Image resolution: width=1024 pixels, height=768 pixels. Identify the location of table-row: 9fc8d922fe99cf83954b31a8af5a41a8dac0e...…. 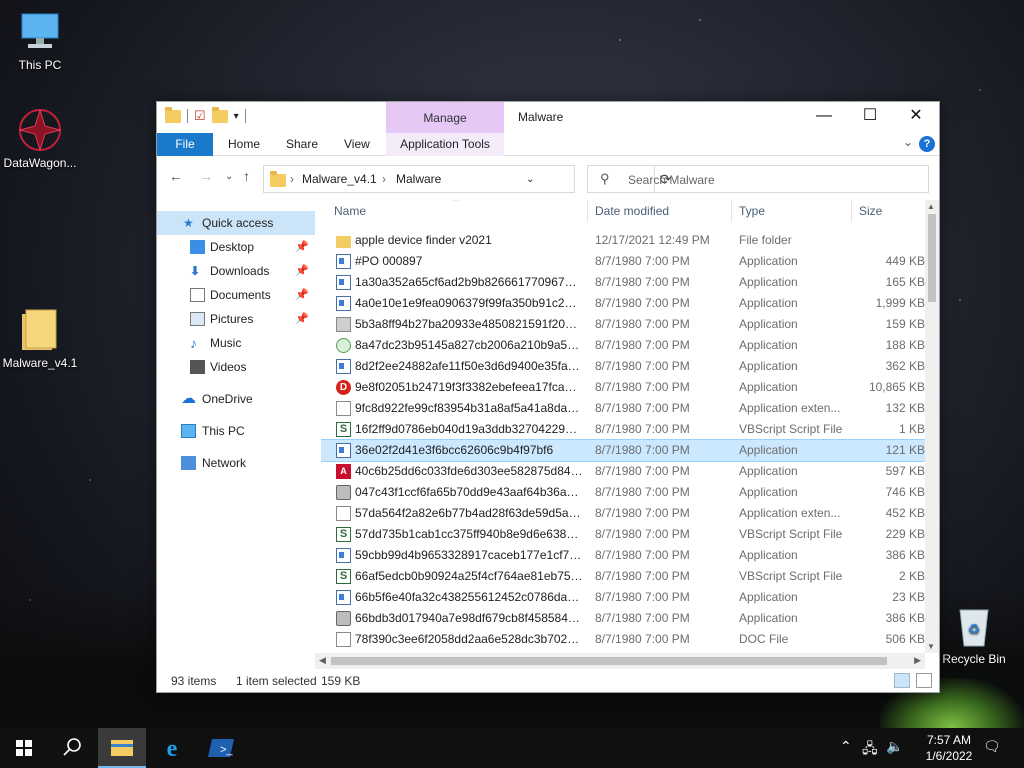
(624, 408).